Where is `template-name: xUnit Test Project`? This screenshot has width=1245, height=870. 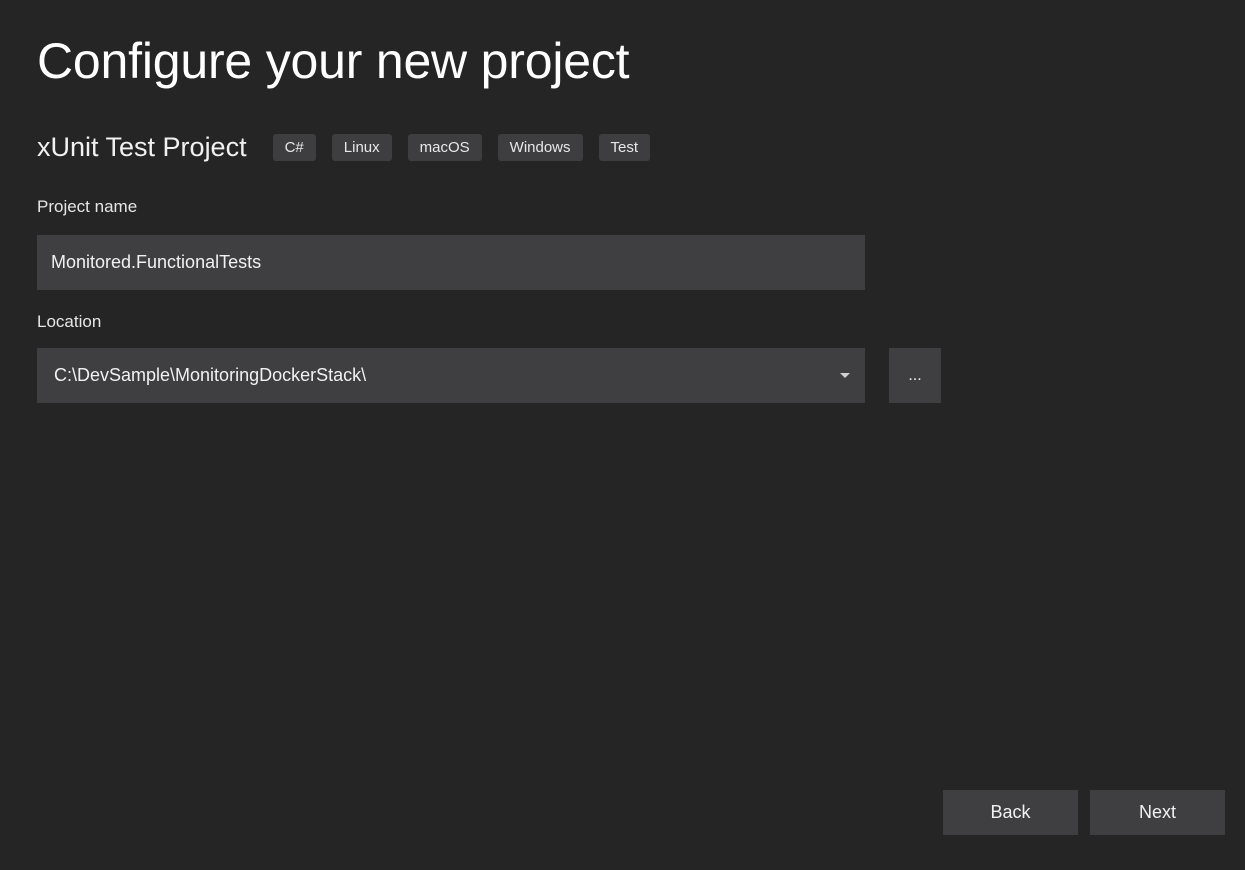
template-name: xUnit Test Project is located at coordinates (142, 146).